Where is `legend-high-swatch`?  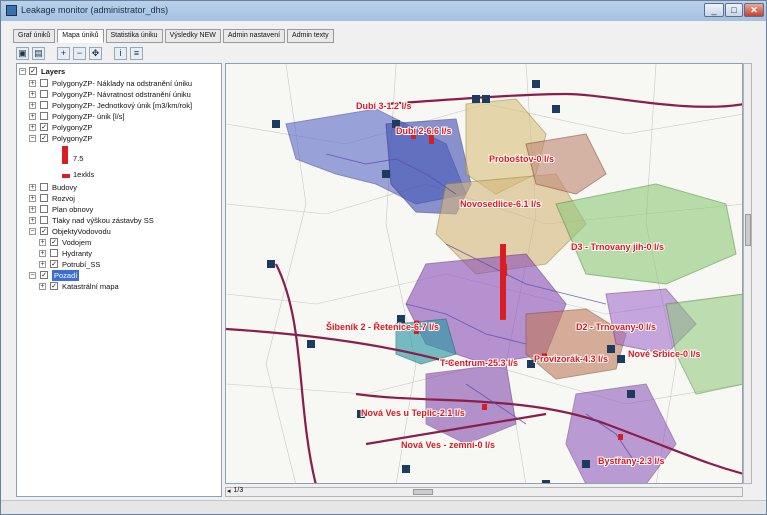
legend-high-swatch is located at coordinates (65, 155).